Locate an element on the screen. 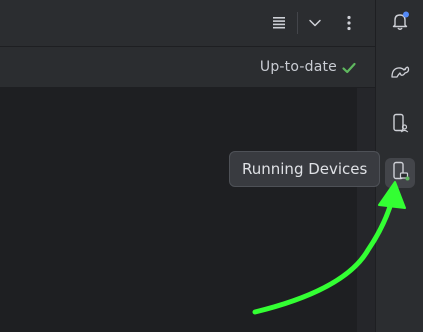 This screenshot has height=332, width=423. device-manager-icon is located at coordinates (400, 125).